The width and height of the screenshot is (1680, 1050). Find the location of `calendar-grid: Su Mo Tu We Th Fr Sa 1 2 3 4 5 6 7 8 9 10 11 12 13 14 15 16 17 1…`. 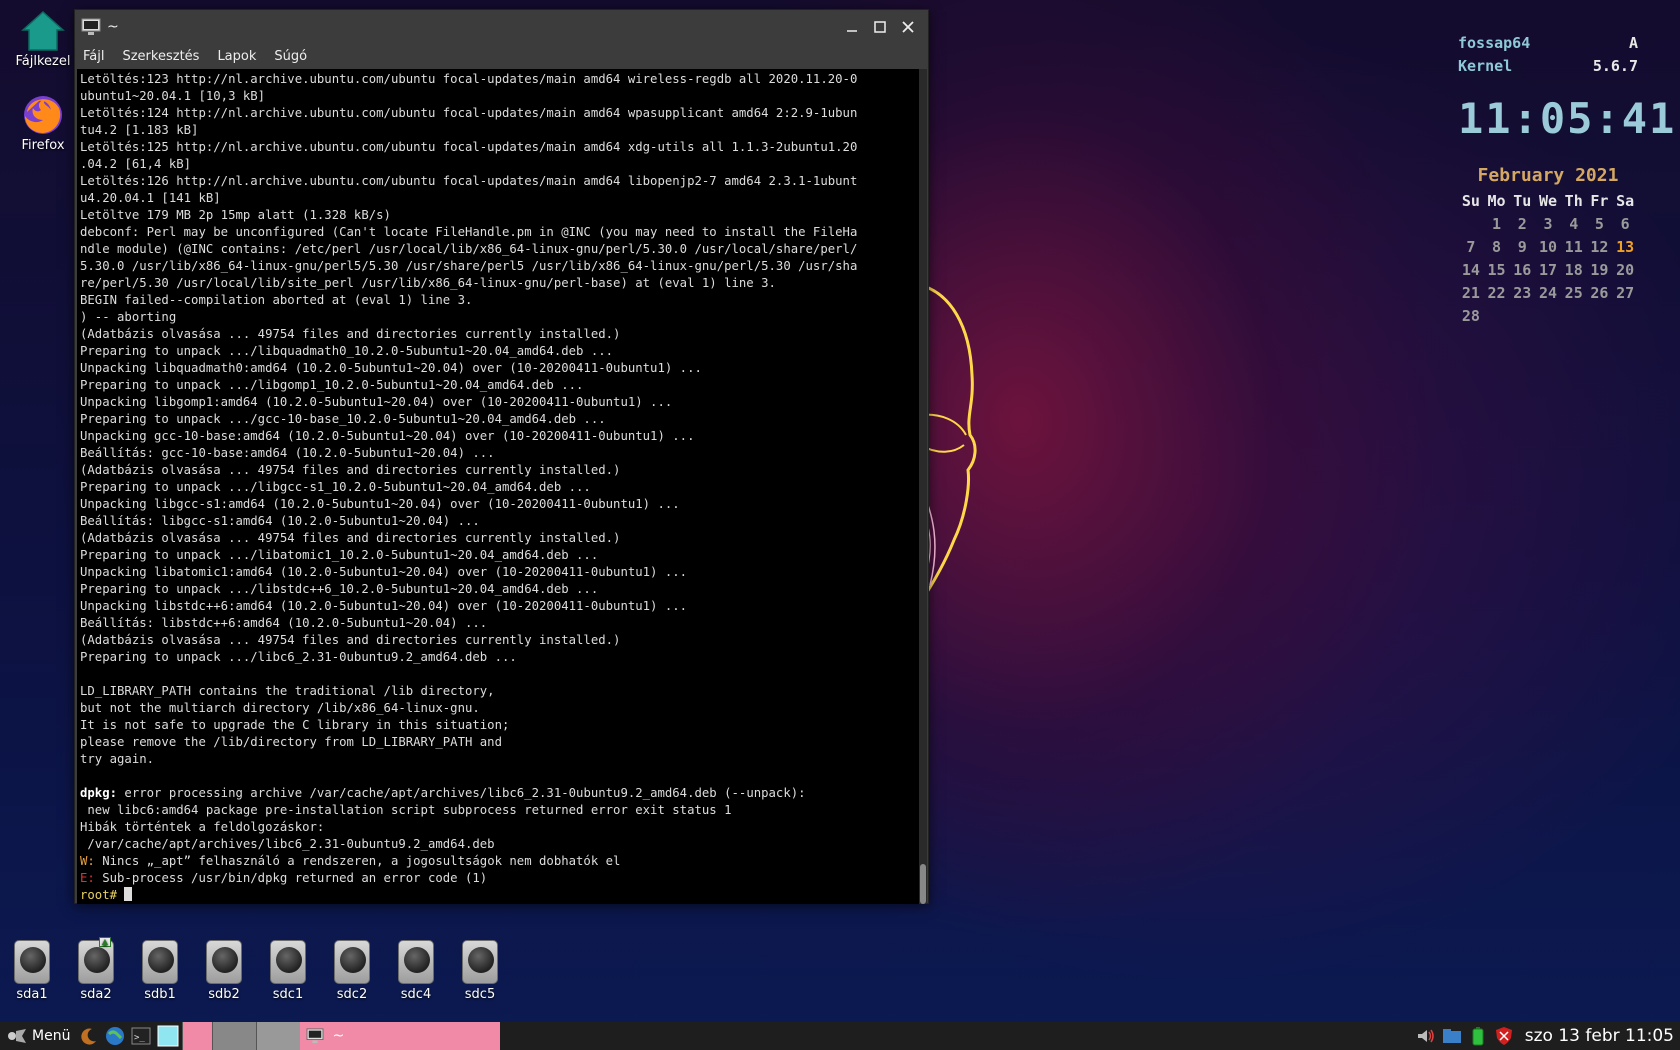

calendar-grid: Su Mo Tu We Th Fr Sa 1 2 3 4 5 6 7 8 9 10 11 12 13 14 15 16 17 1… is located at coordinates (1548, 259).